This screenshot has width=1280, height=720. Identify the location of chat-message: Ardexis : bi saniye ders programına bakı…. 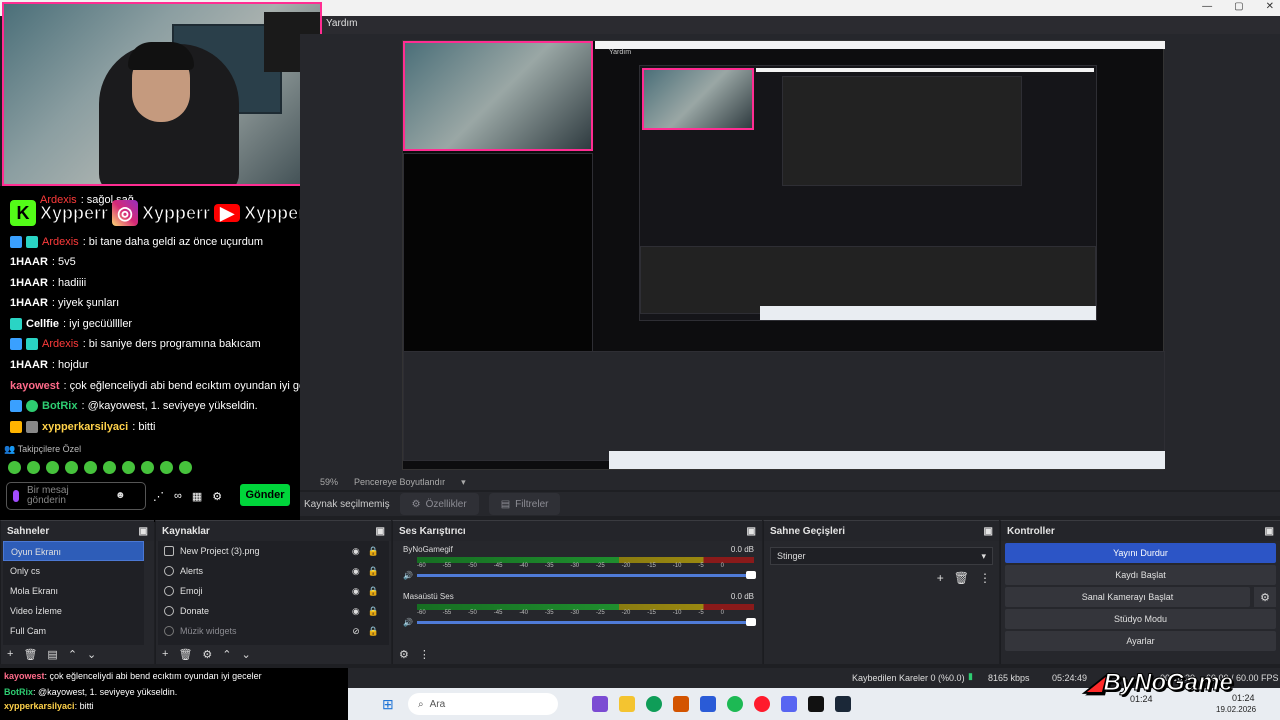
(135, 344).